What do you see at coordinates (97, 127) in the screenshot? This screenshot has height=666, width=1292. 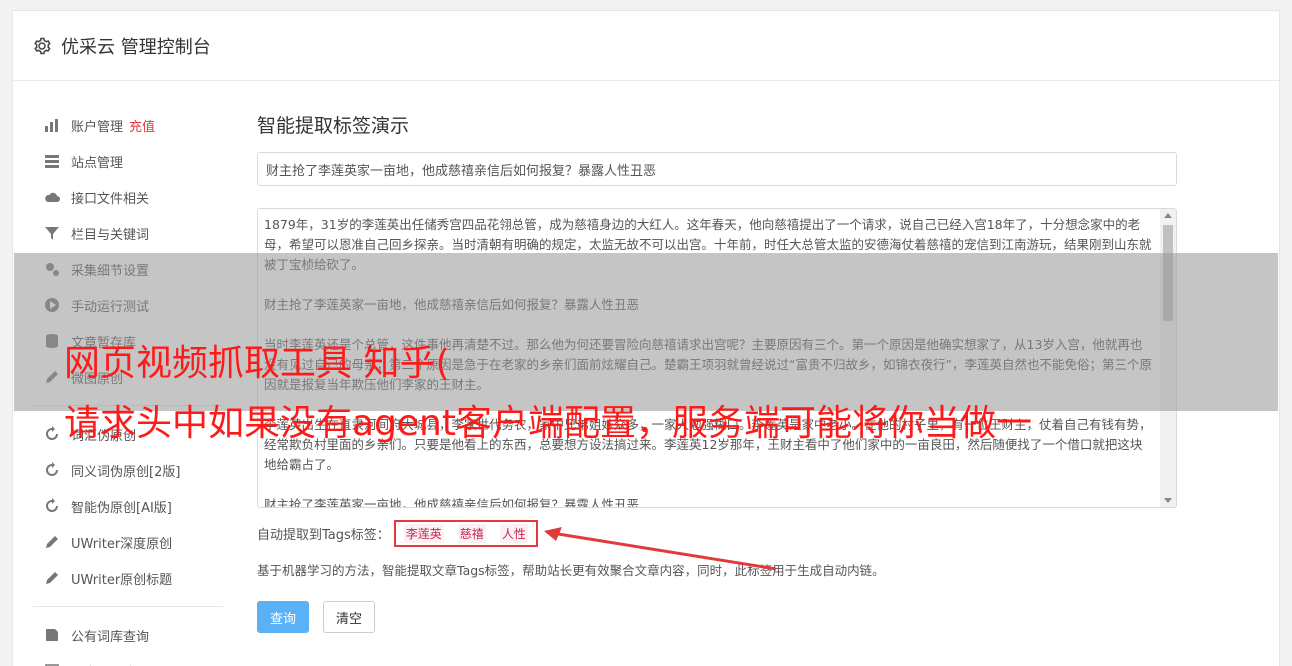 I see `sidebar-item-label: 账户管理` at bounding box center [97, 127].